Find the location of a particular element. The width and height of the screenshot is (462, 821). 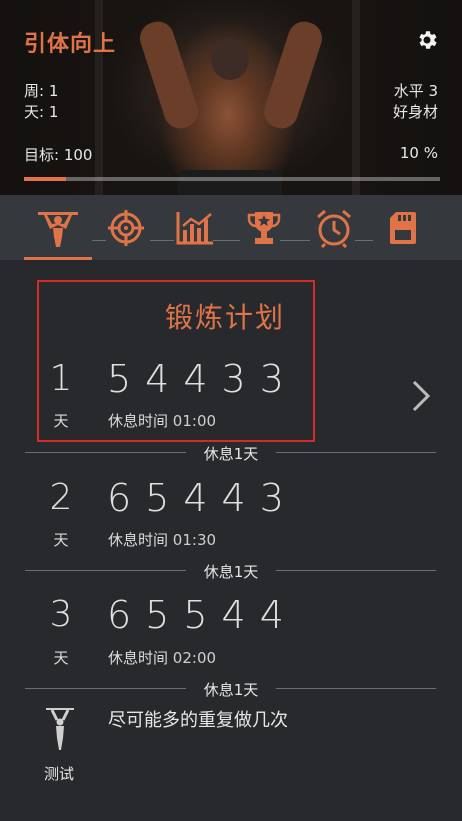

test-label: 测试 is located at coordinates (59, 774).